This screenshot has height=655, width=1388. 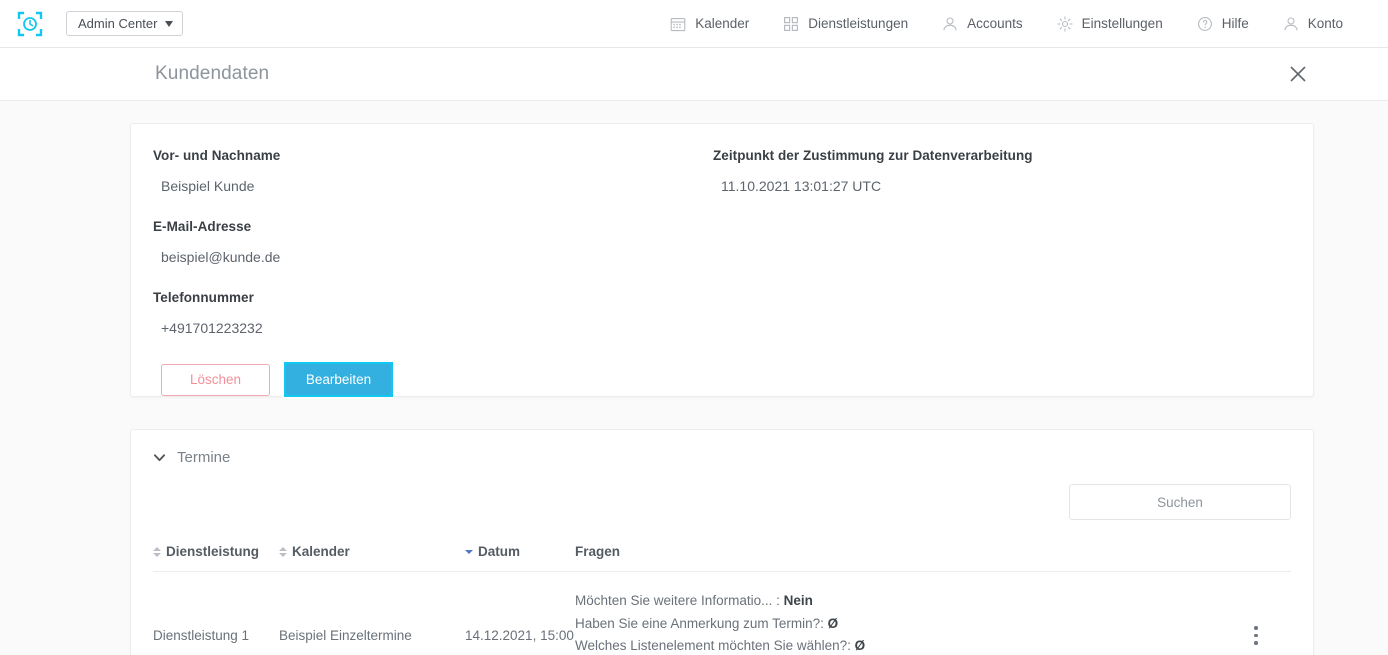 What do you see at coordinates (201, 635) in the screenshot?
I see `cell-dienstleistung: Dienstleistung 1` at bounding box center [201, 635].